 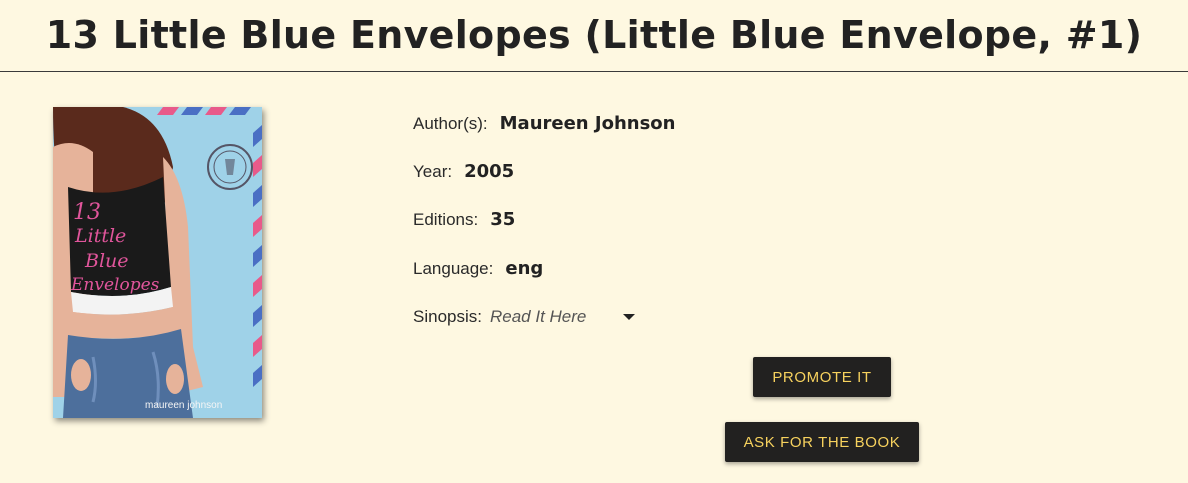 What do you see at coordinates (183, 405) in the screenshot?
I see `cover-author: maureen johnson` at bounding box center [183, 405].